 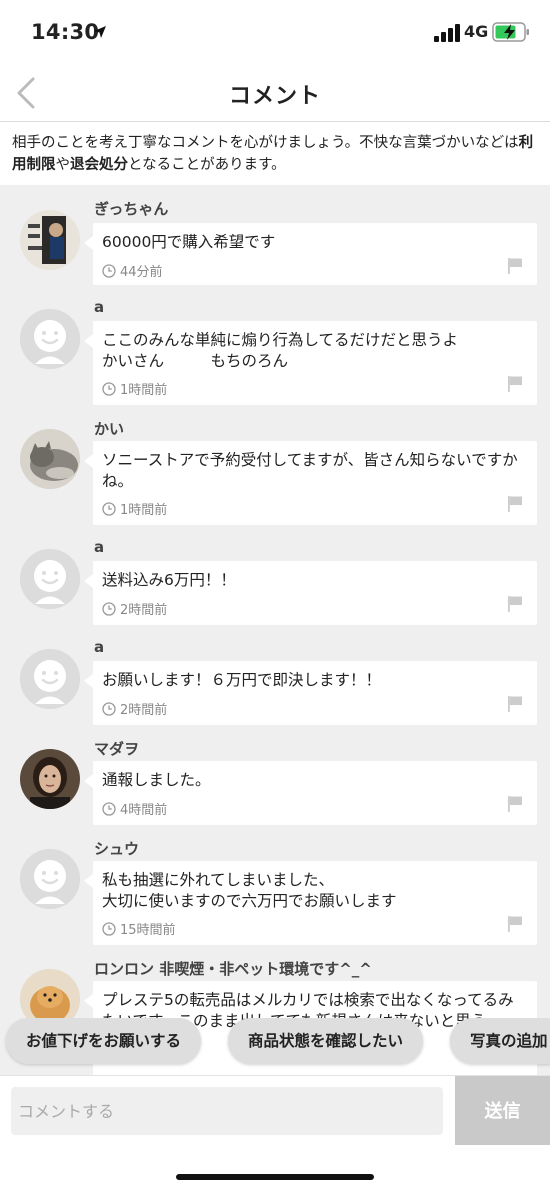 What do you see at coordinates (310, 470) in the screenshot?
I see `comment-text: ソニーストアで予約受付してますが、皆さん知らないですかね。` at bounding box center [310, 470].